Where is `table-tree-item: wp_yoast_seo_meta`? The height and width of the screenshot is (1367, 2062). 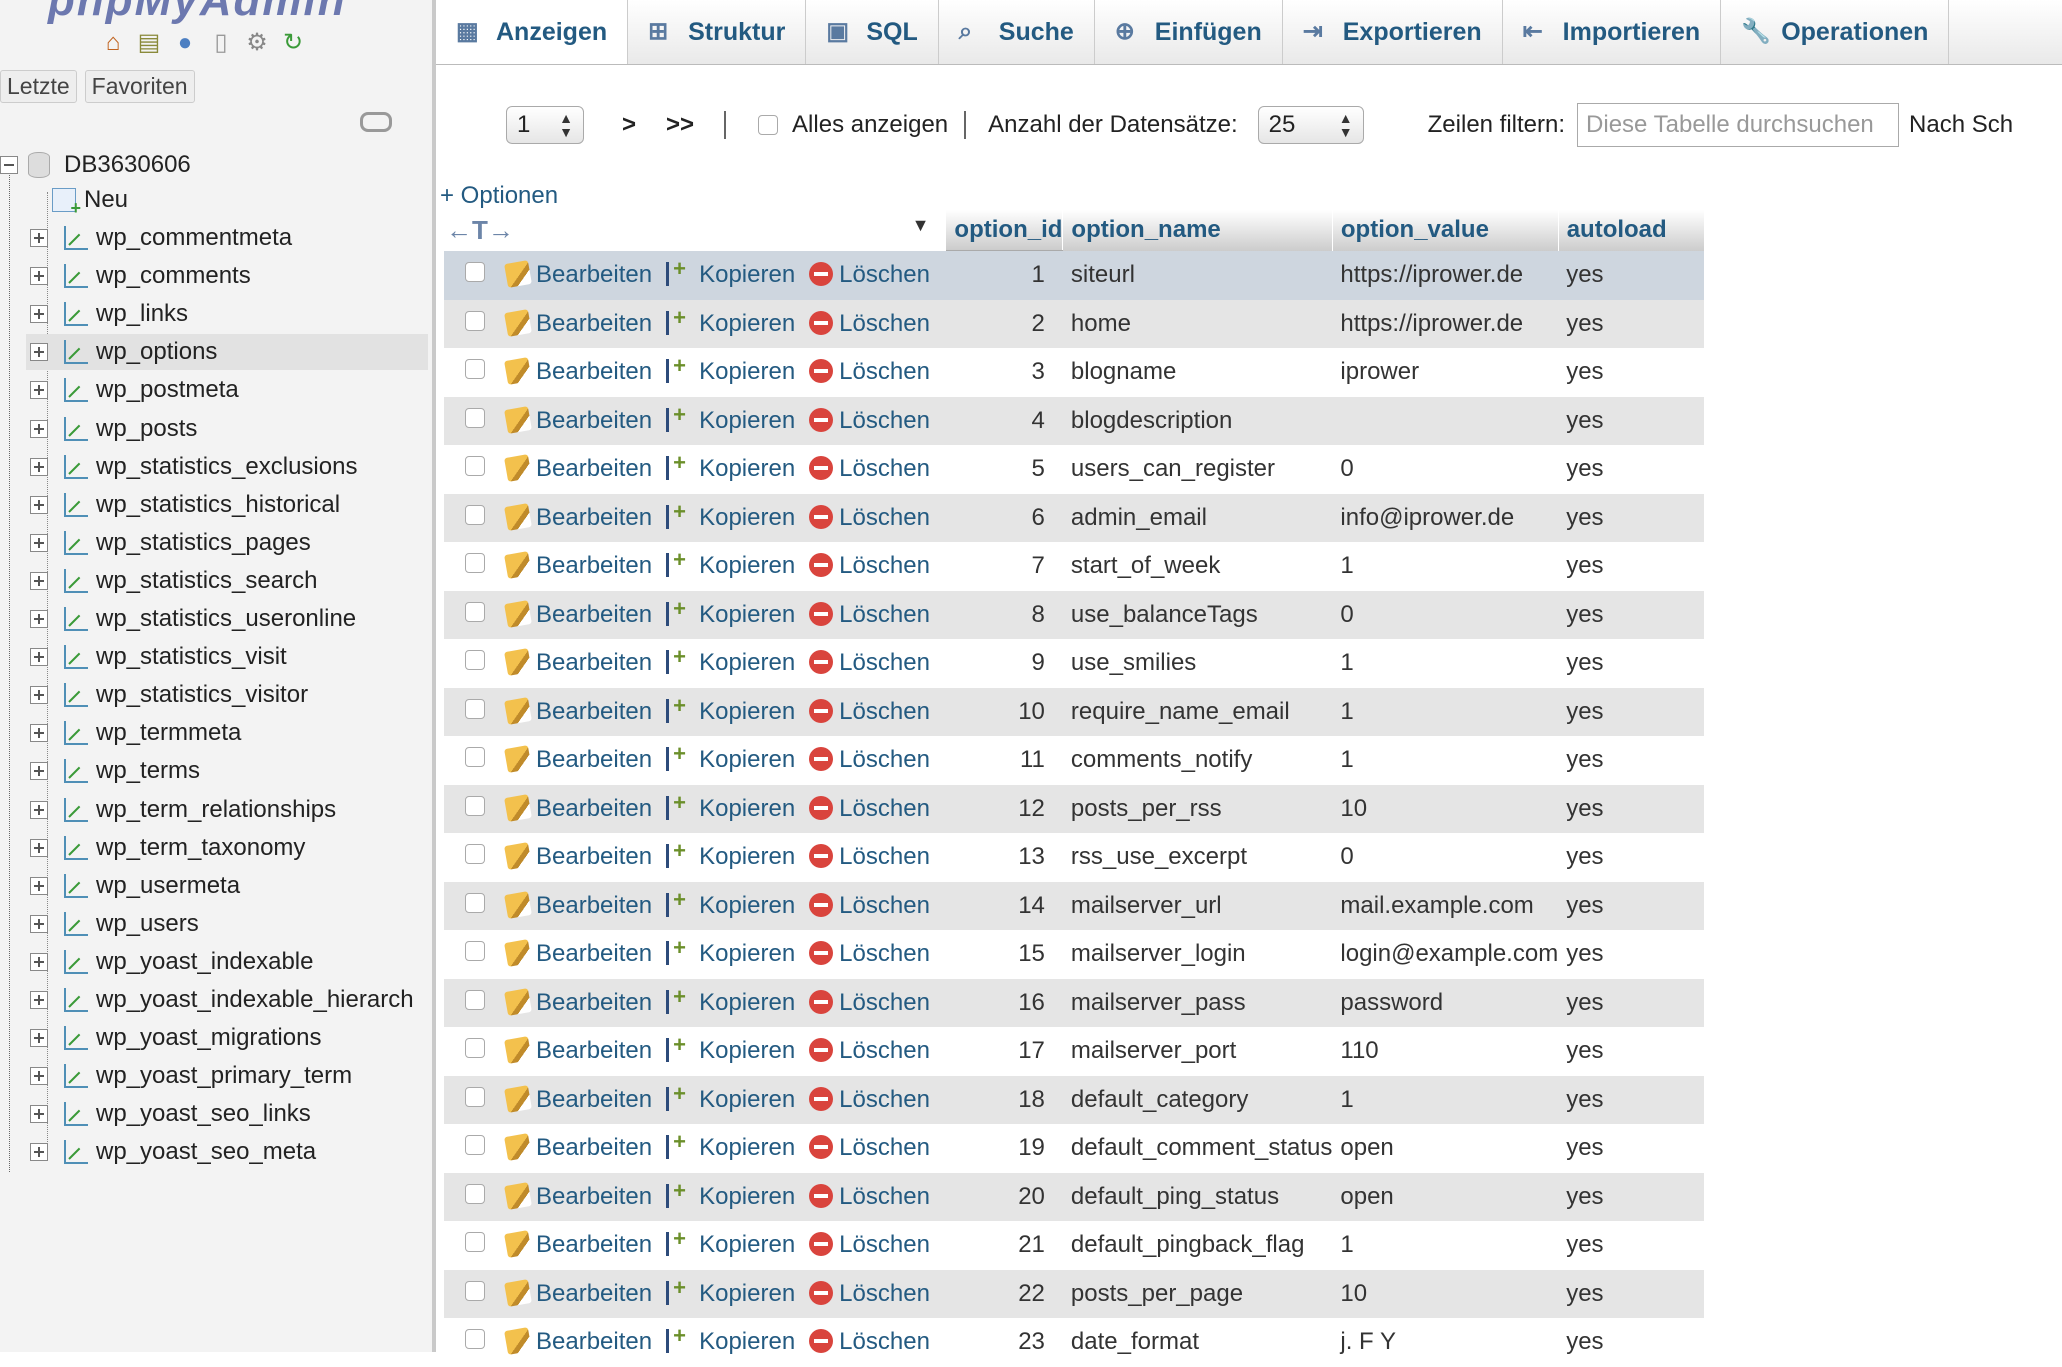 table-tree-item: wp_yoast_seo_meta is located at coordinates (229, 1152).